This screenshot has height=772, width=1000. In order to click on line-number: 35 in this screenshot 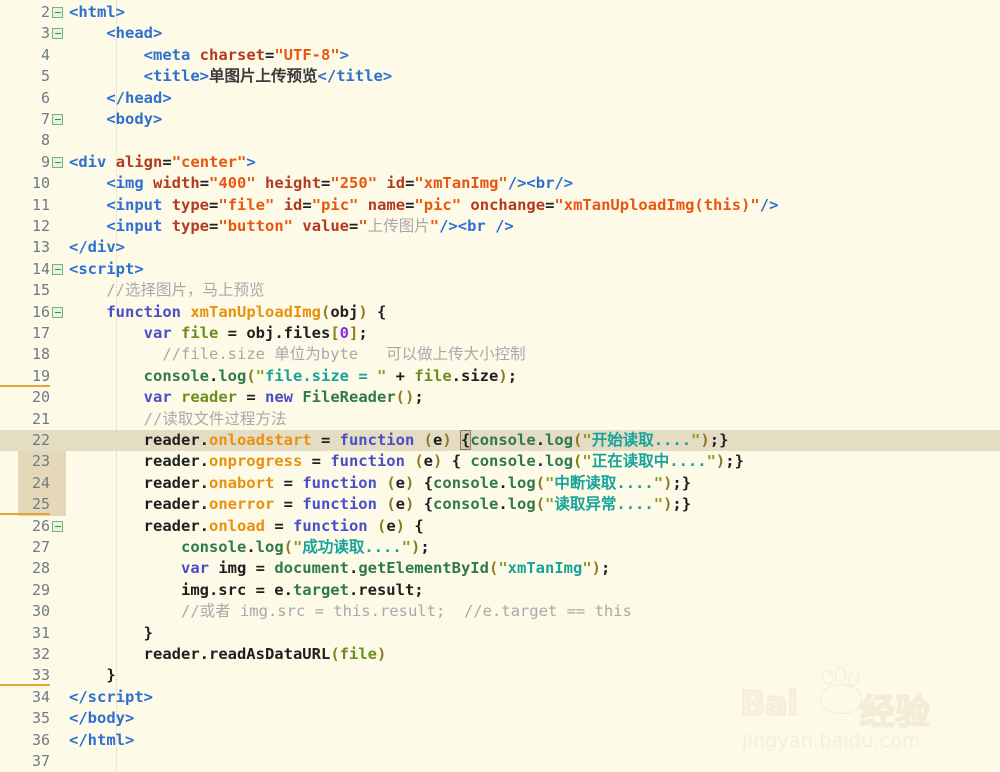, I will do `click(25, 718)`.